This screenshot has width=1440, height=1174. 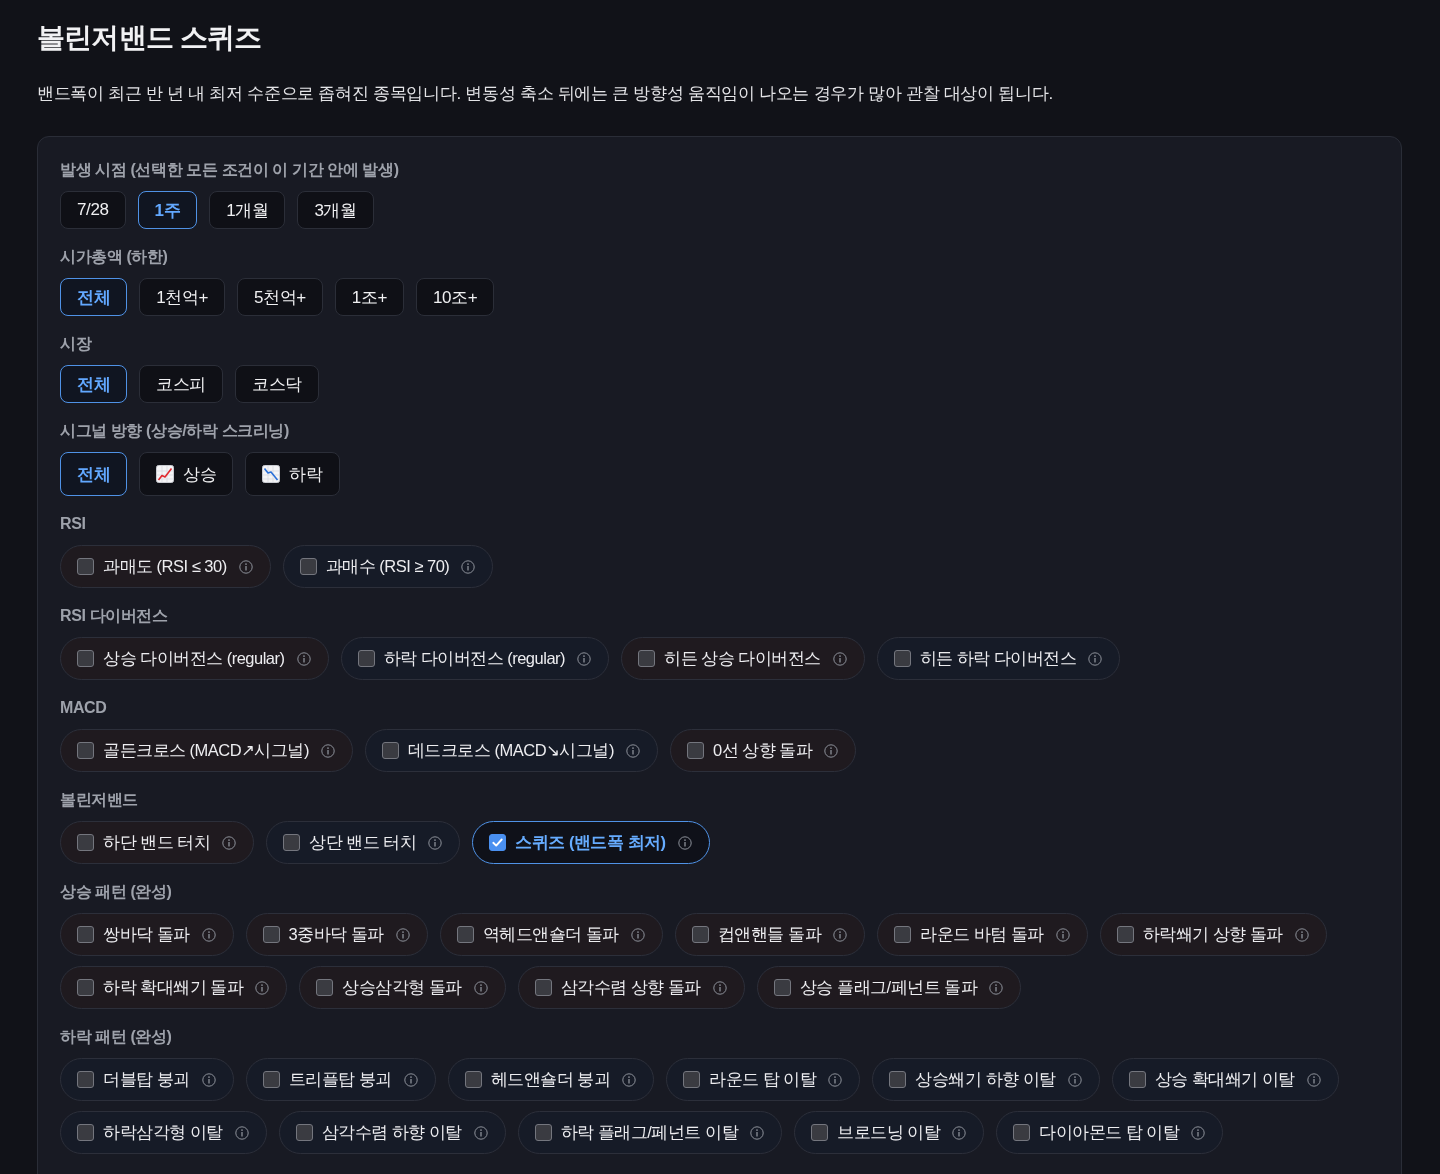 I want to click on option-button: 하락, so click(x=292, y=474).